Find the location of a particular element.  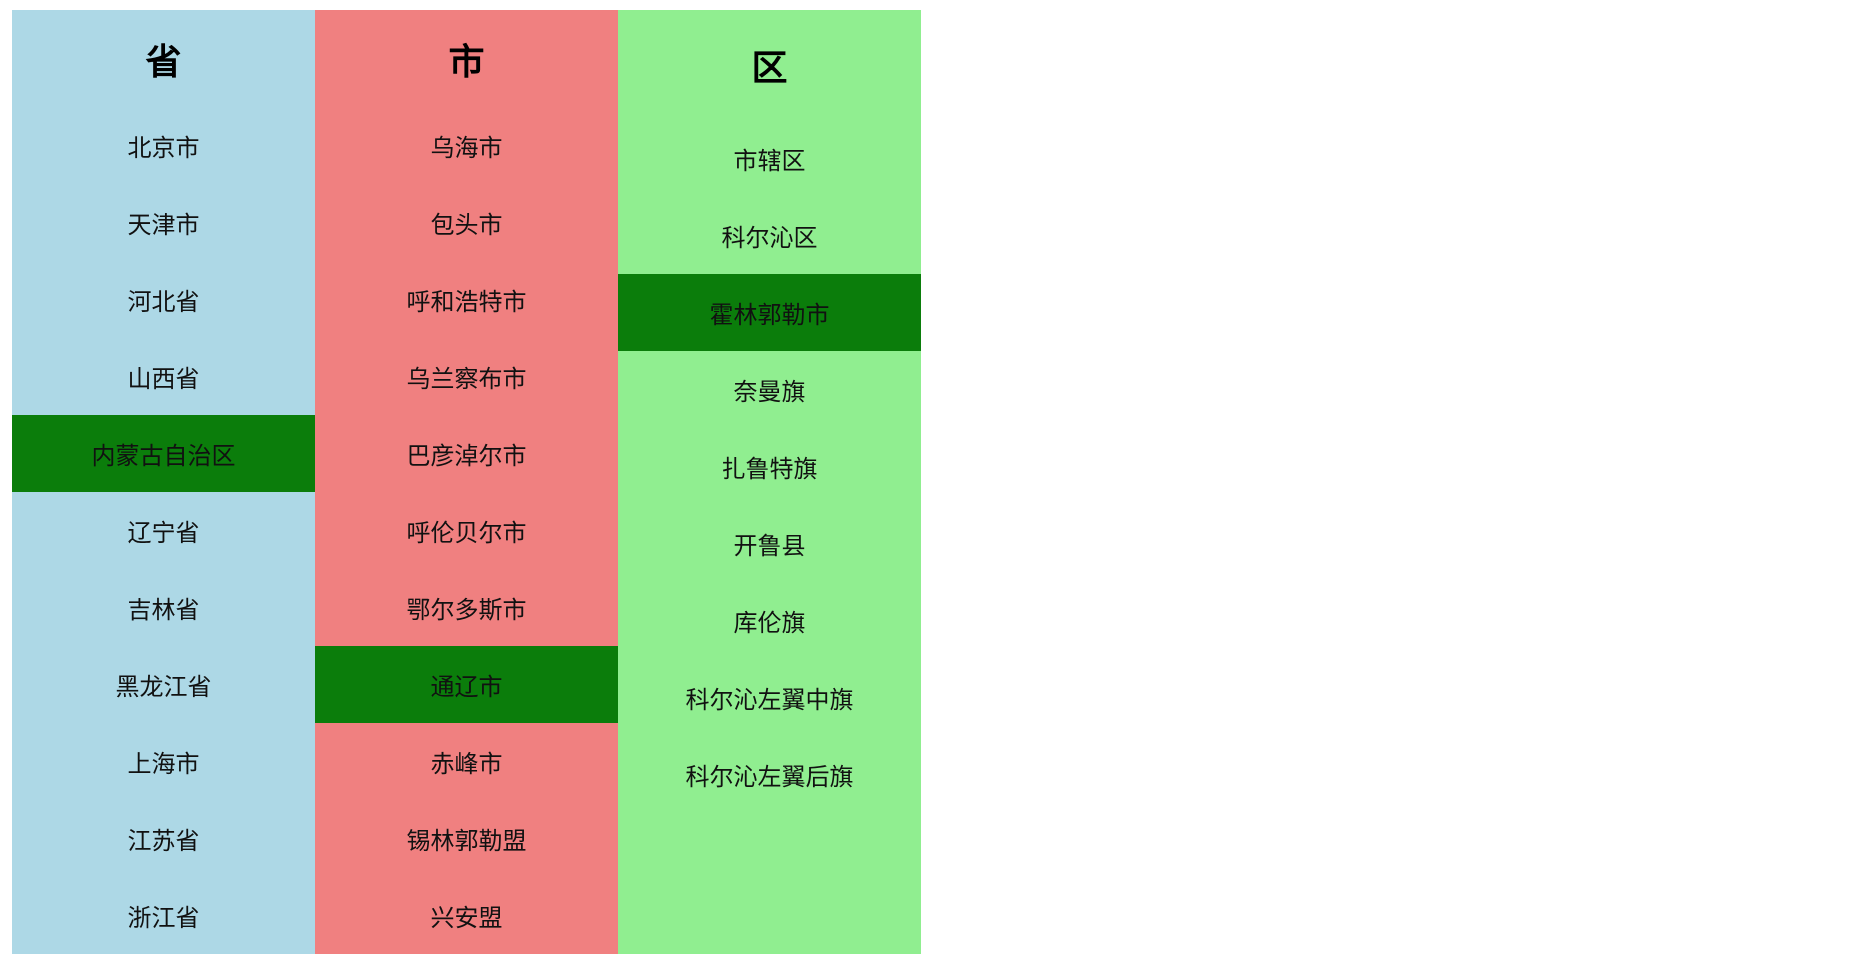

city-item: 鄂尔多斯市 is located at coordinates (466, 607).